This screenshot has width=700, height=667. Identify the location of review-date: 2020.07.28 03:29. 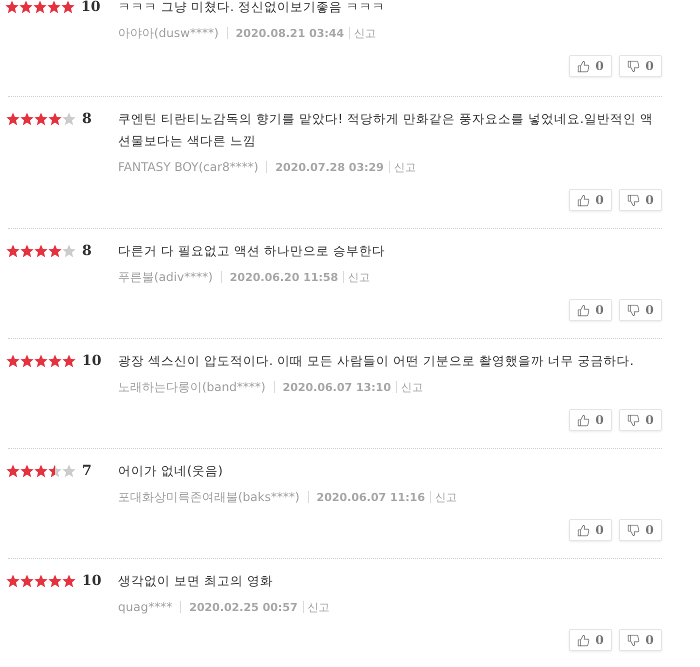
(329, 167).